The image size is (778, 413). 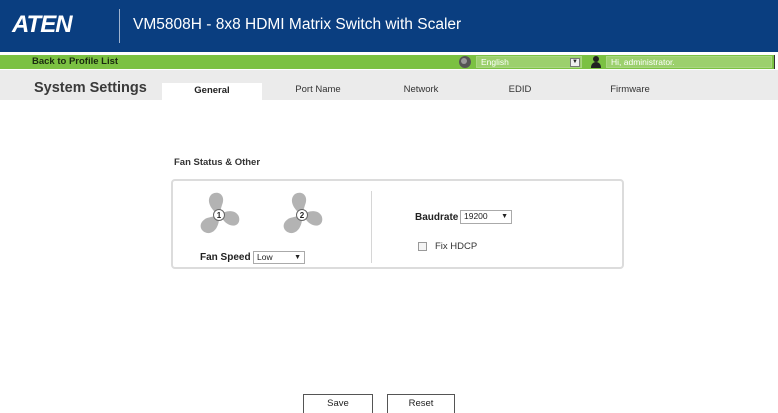 What do you see at coordinates (279, 257) in the screenshot?
I see `fan-speed-select: Low ▼` at bounding box center [279, 257].